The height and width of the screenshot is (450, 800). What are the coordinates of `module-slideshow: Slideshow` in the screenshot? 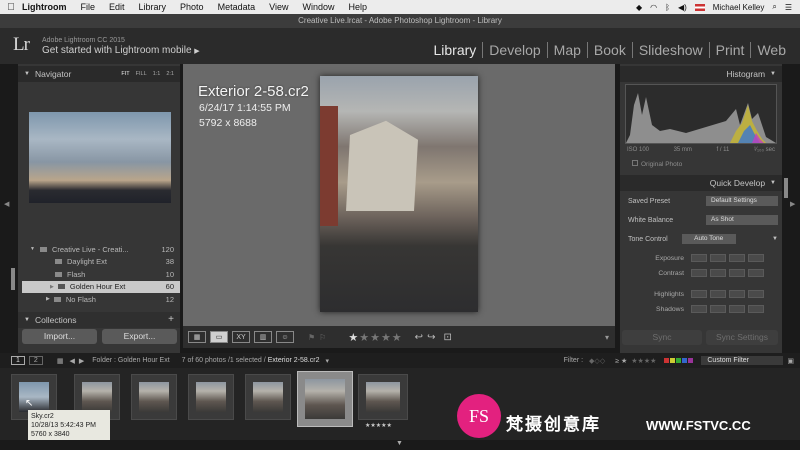 It's located at (670, 50).